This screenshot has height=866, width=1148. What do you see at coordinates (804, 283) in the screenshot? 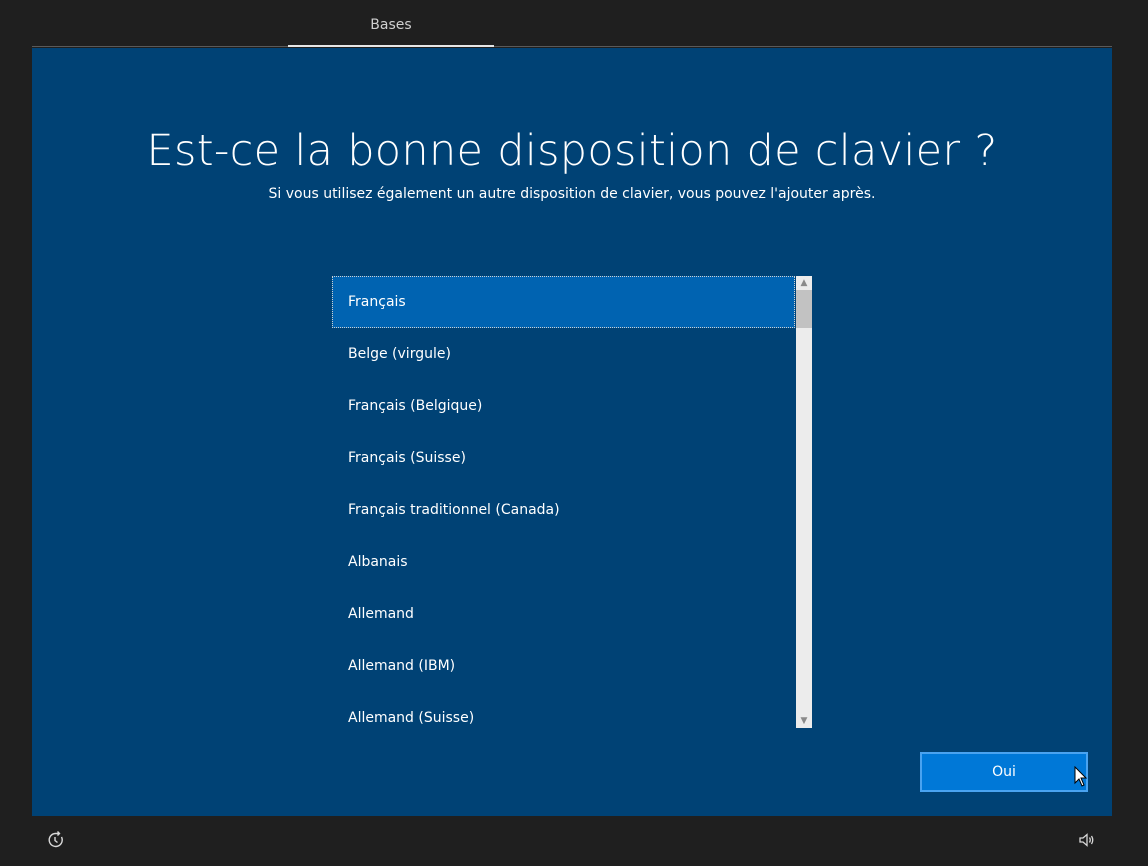
I see `scroll-up-icon: ▲` at bounding box center [804, 283].